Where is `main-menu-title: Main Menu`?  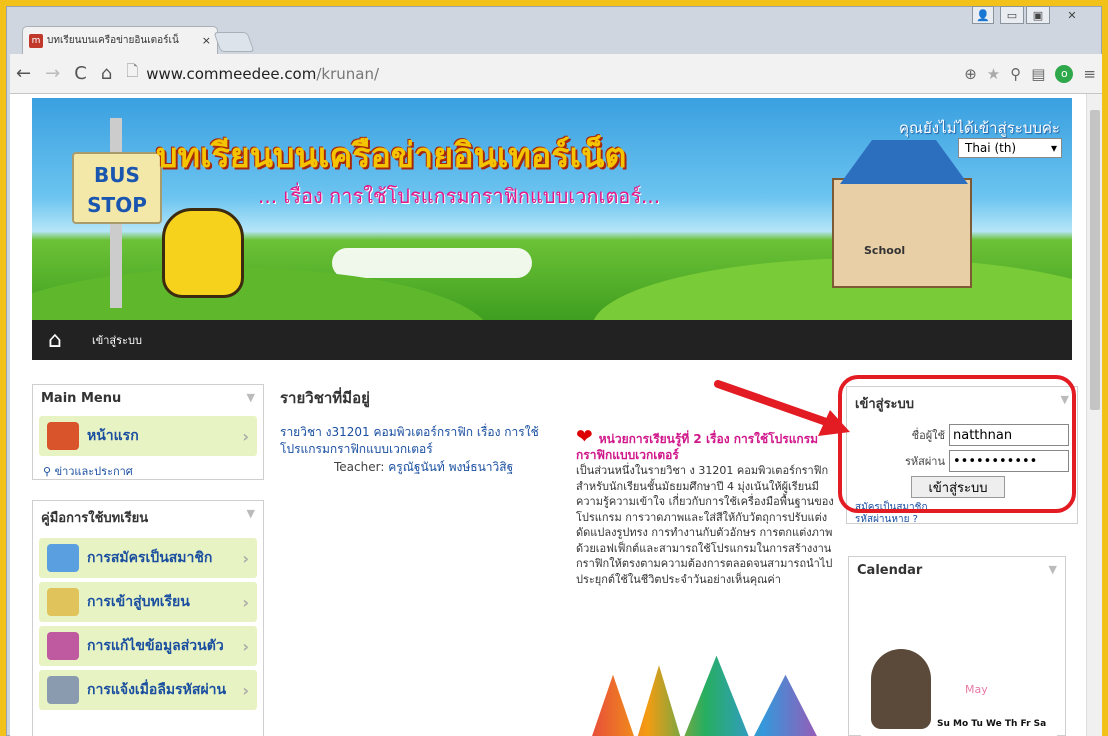
main-menu-title: Main Menu is located at coordinates (81, 398).